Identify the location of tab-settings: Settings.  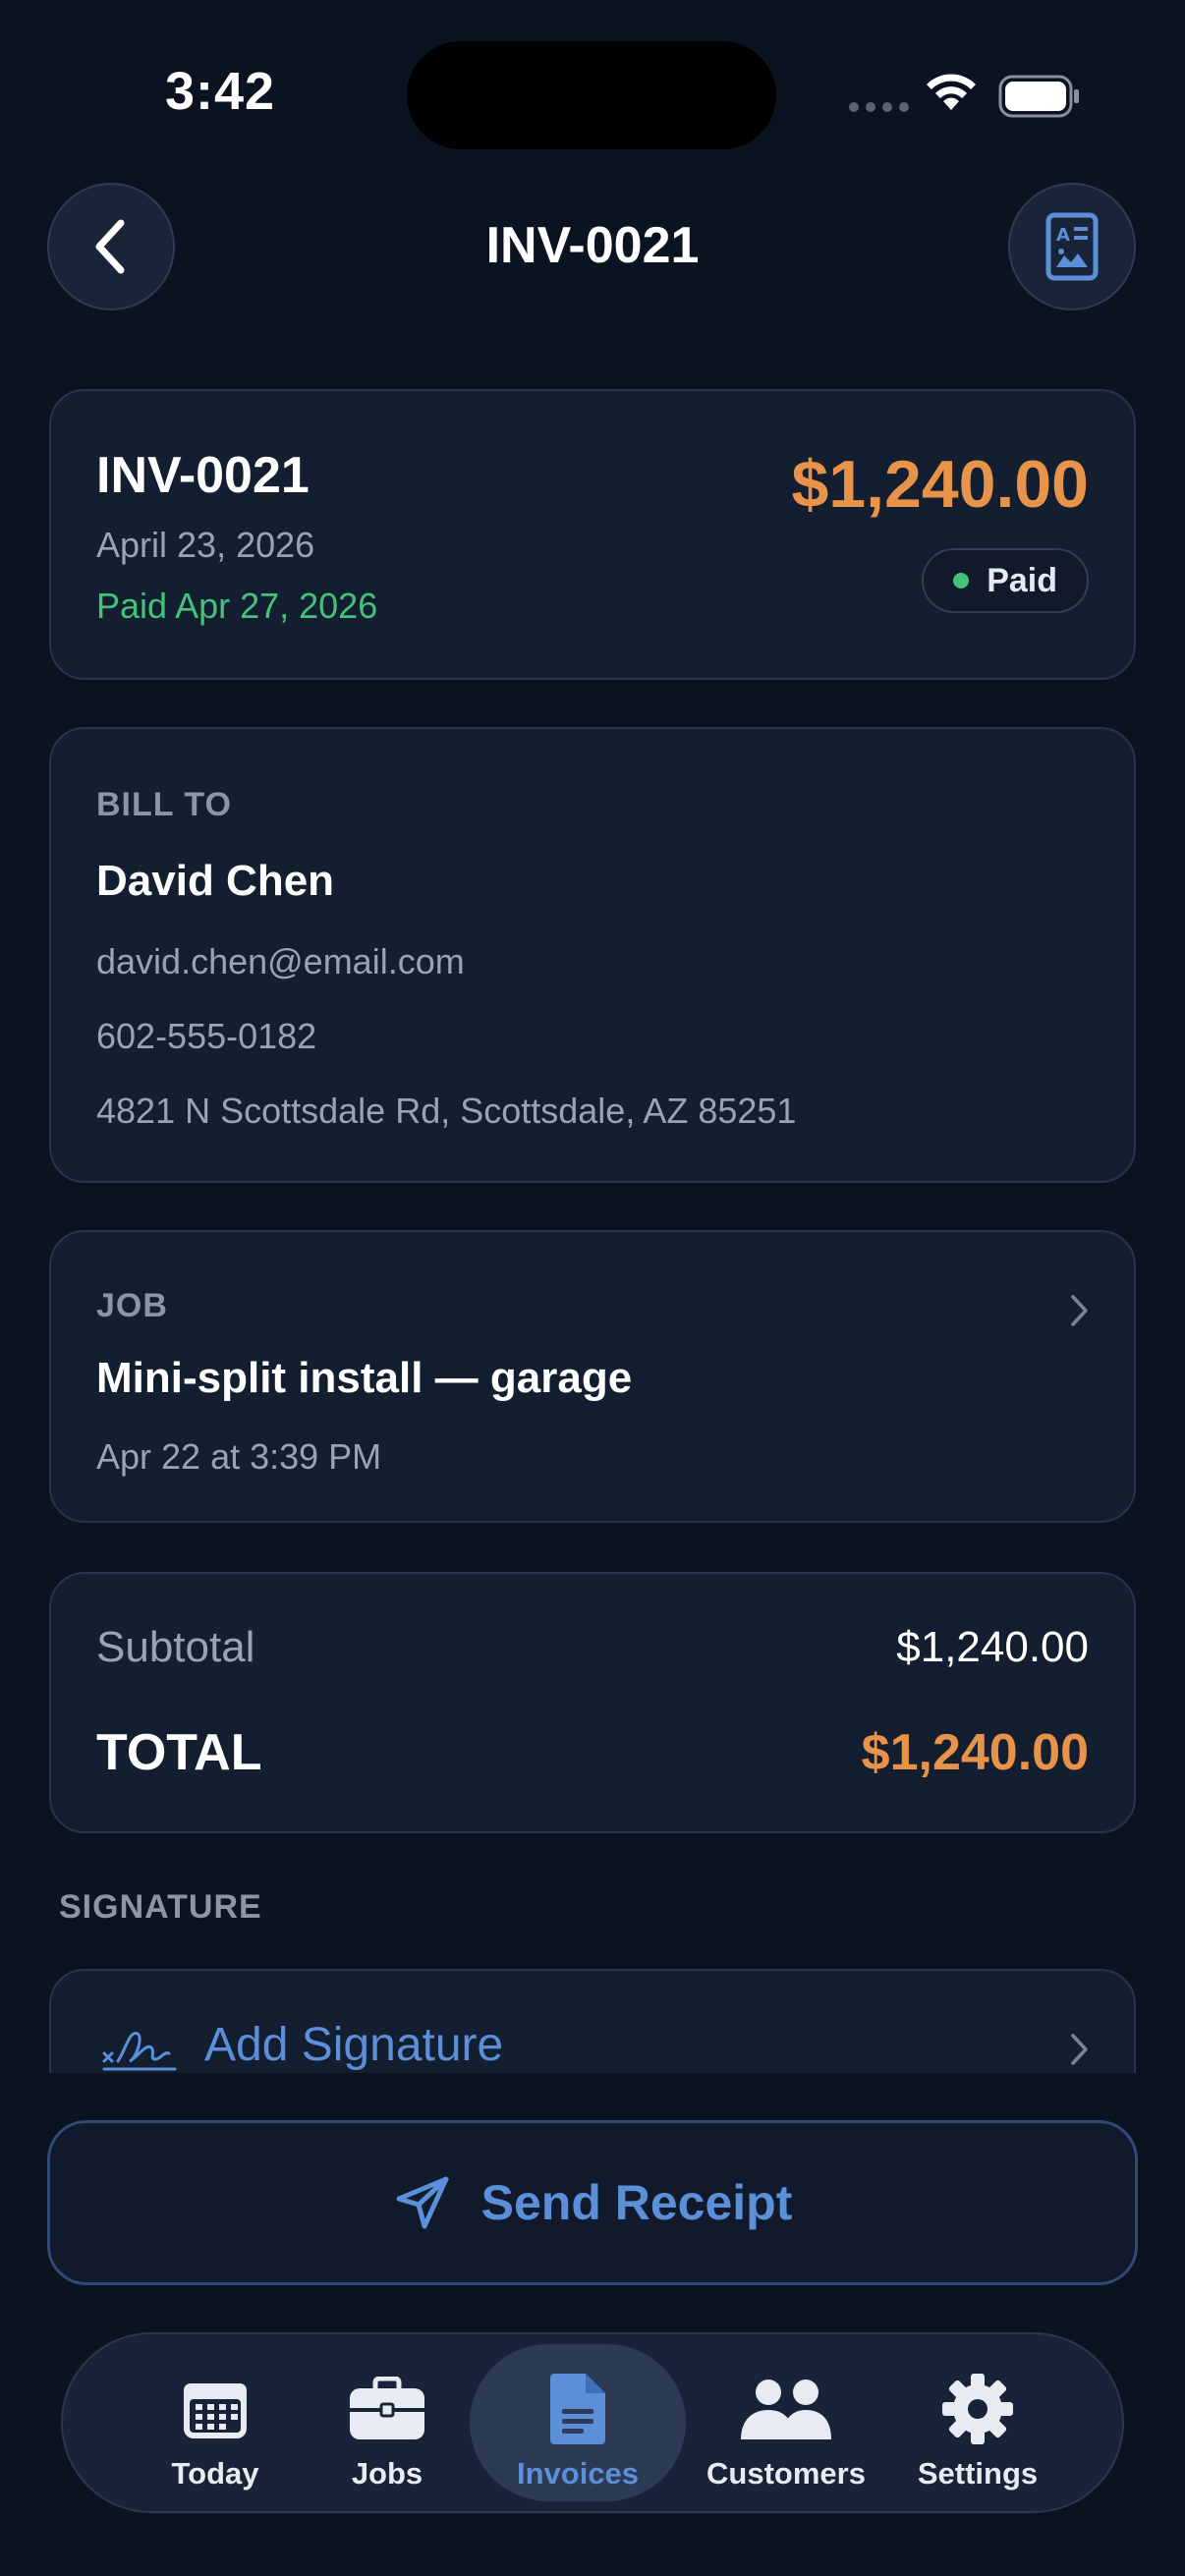
(978, 2422).